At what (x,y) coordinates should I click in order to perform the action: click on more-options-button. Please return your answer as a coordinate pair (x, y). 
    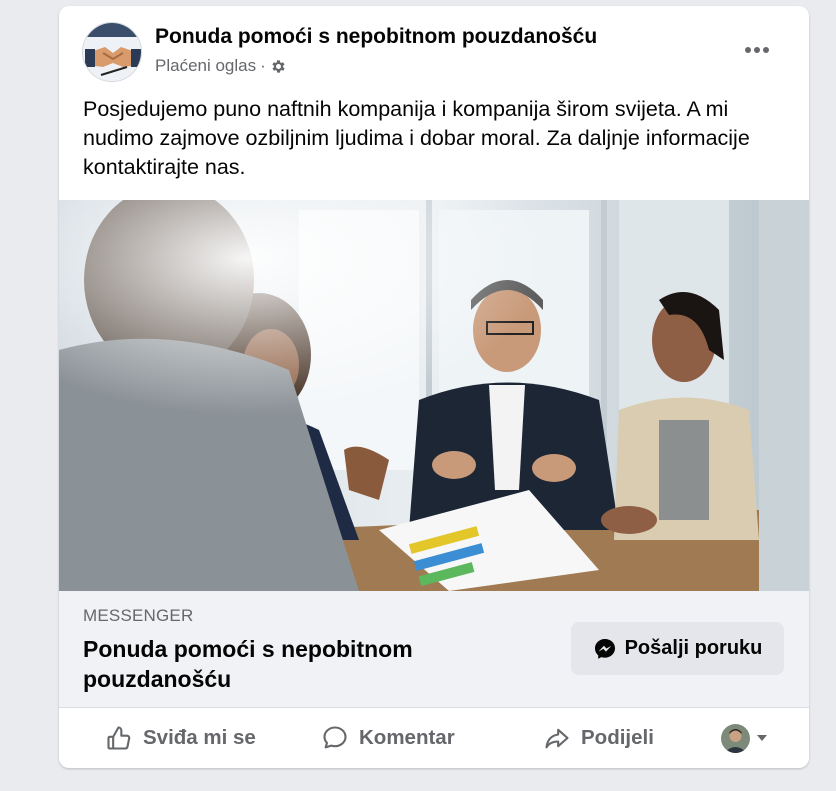
    Looking at the image, I should click on (757, 50).